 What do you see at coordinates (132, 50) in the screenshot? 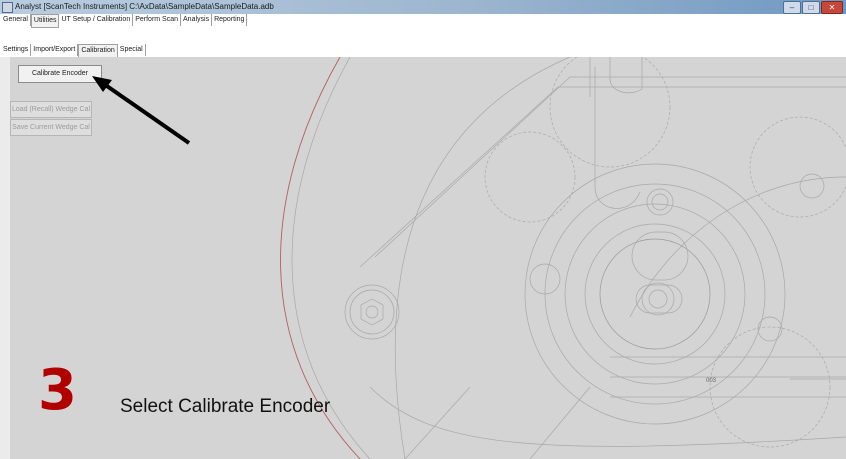
I see `subtab-special: Special` at bounding box center [132, 50].